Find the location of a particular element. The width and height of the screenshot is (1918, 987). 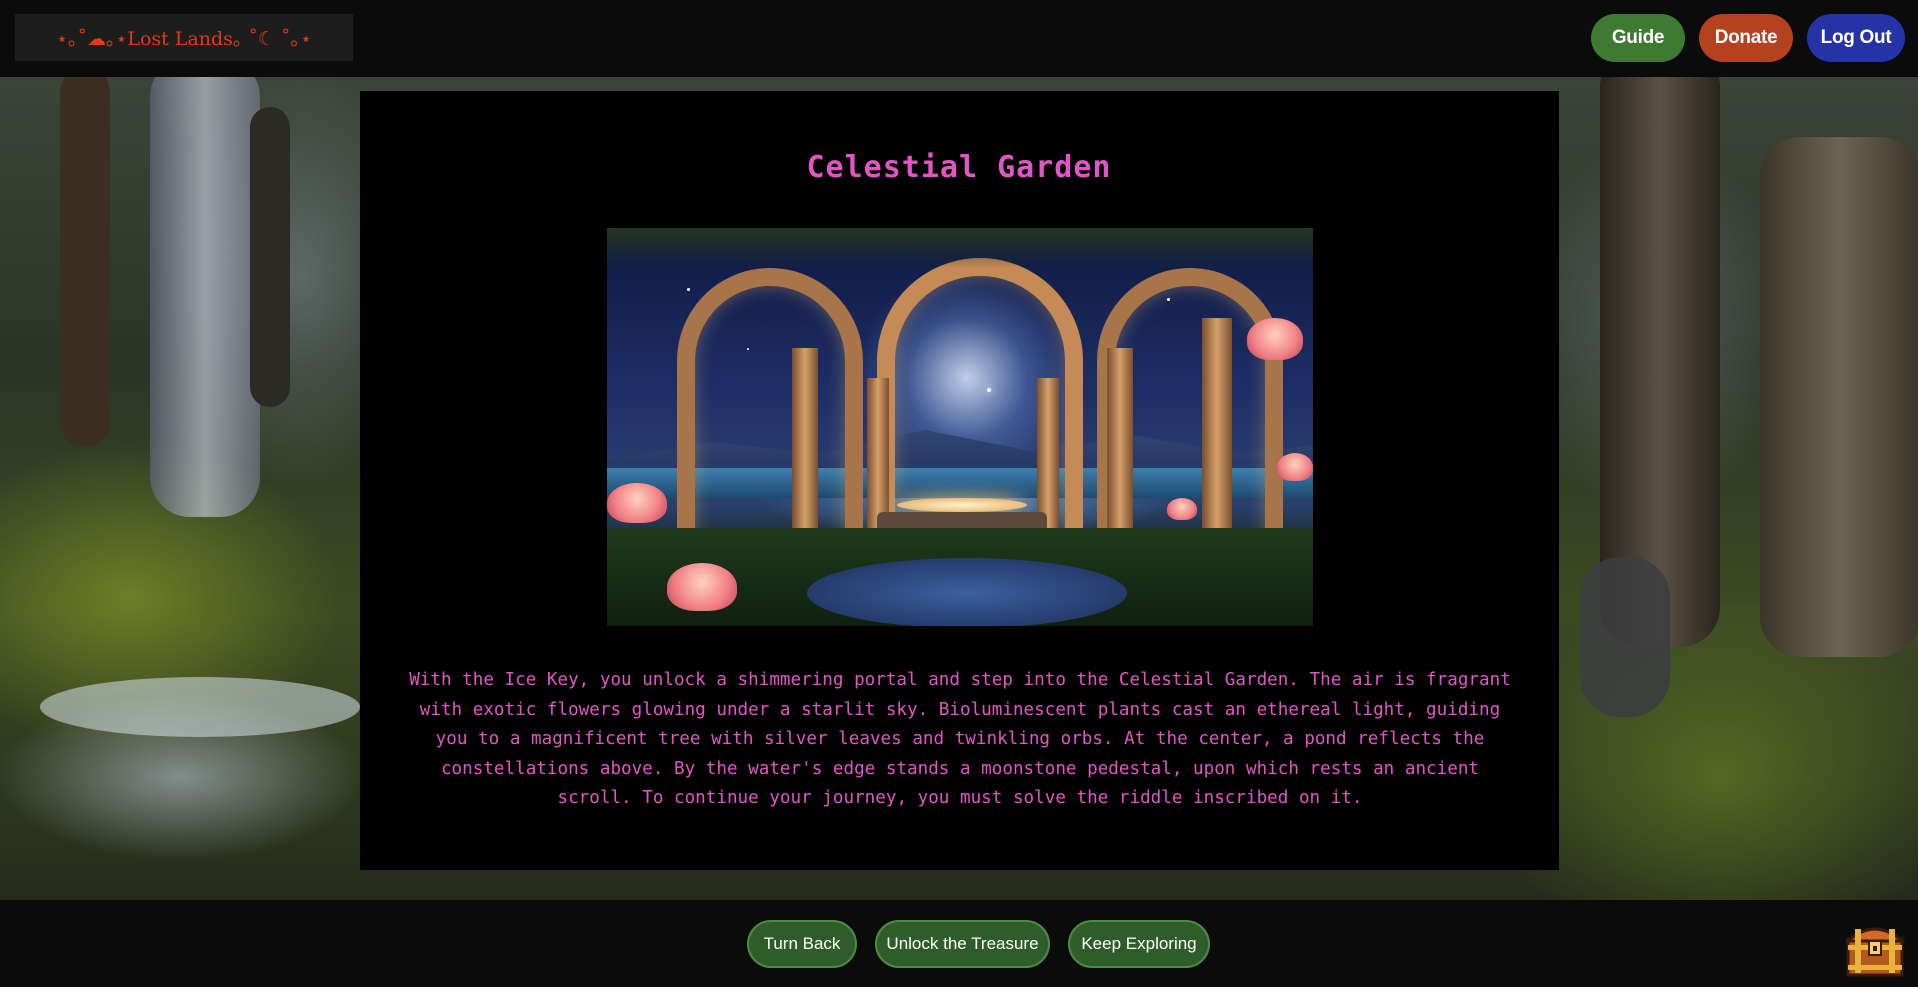

location-title: Celestial Garden is located at coordinates (959, 167).